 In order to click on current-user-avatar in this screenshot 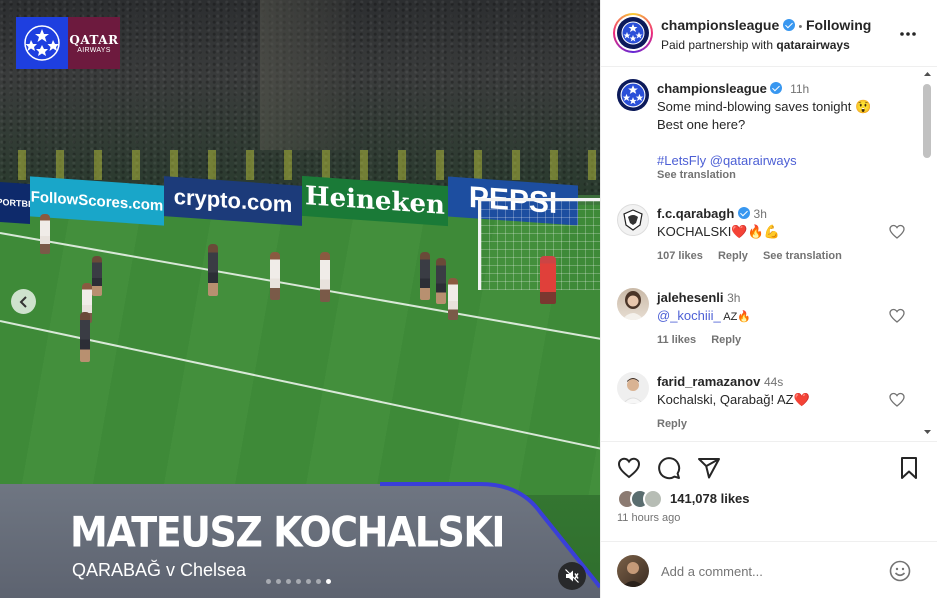, I will do `click(633, 571)`.